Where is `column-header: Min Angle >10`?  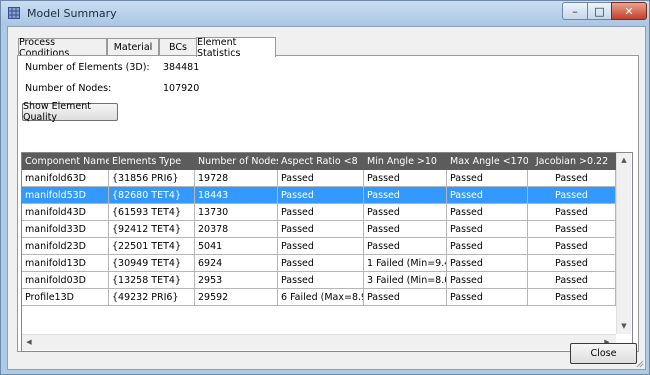 column-header: Min Angle >10 is located at coordinates (405, 161).